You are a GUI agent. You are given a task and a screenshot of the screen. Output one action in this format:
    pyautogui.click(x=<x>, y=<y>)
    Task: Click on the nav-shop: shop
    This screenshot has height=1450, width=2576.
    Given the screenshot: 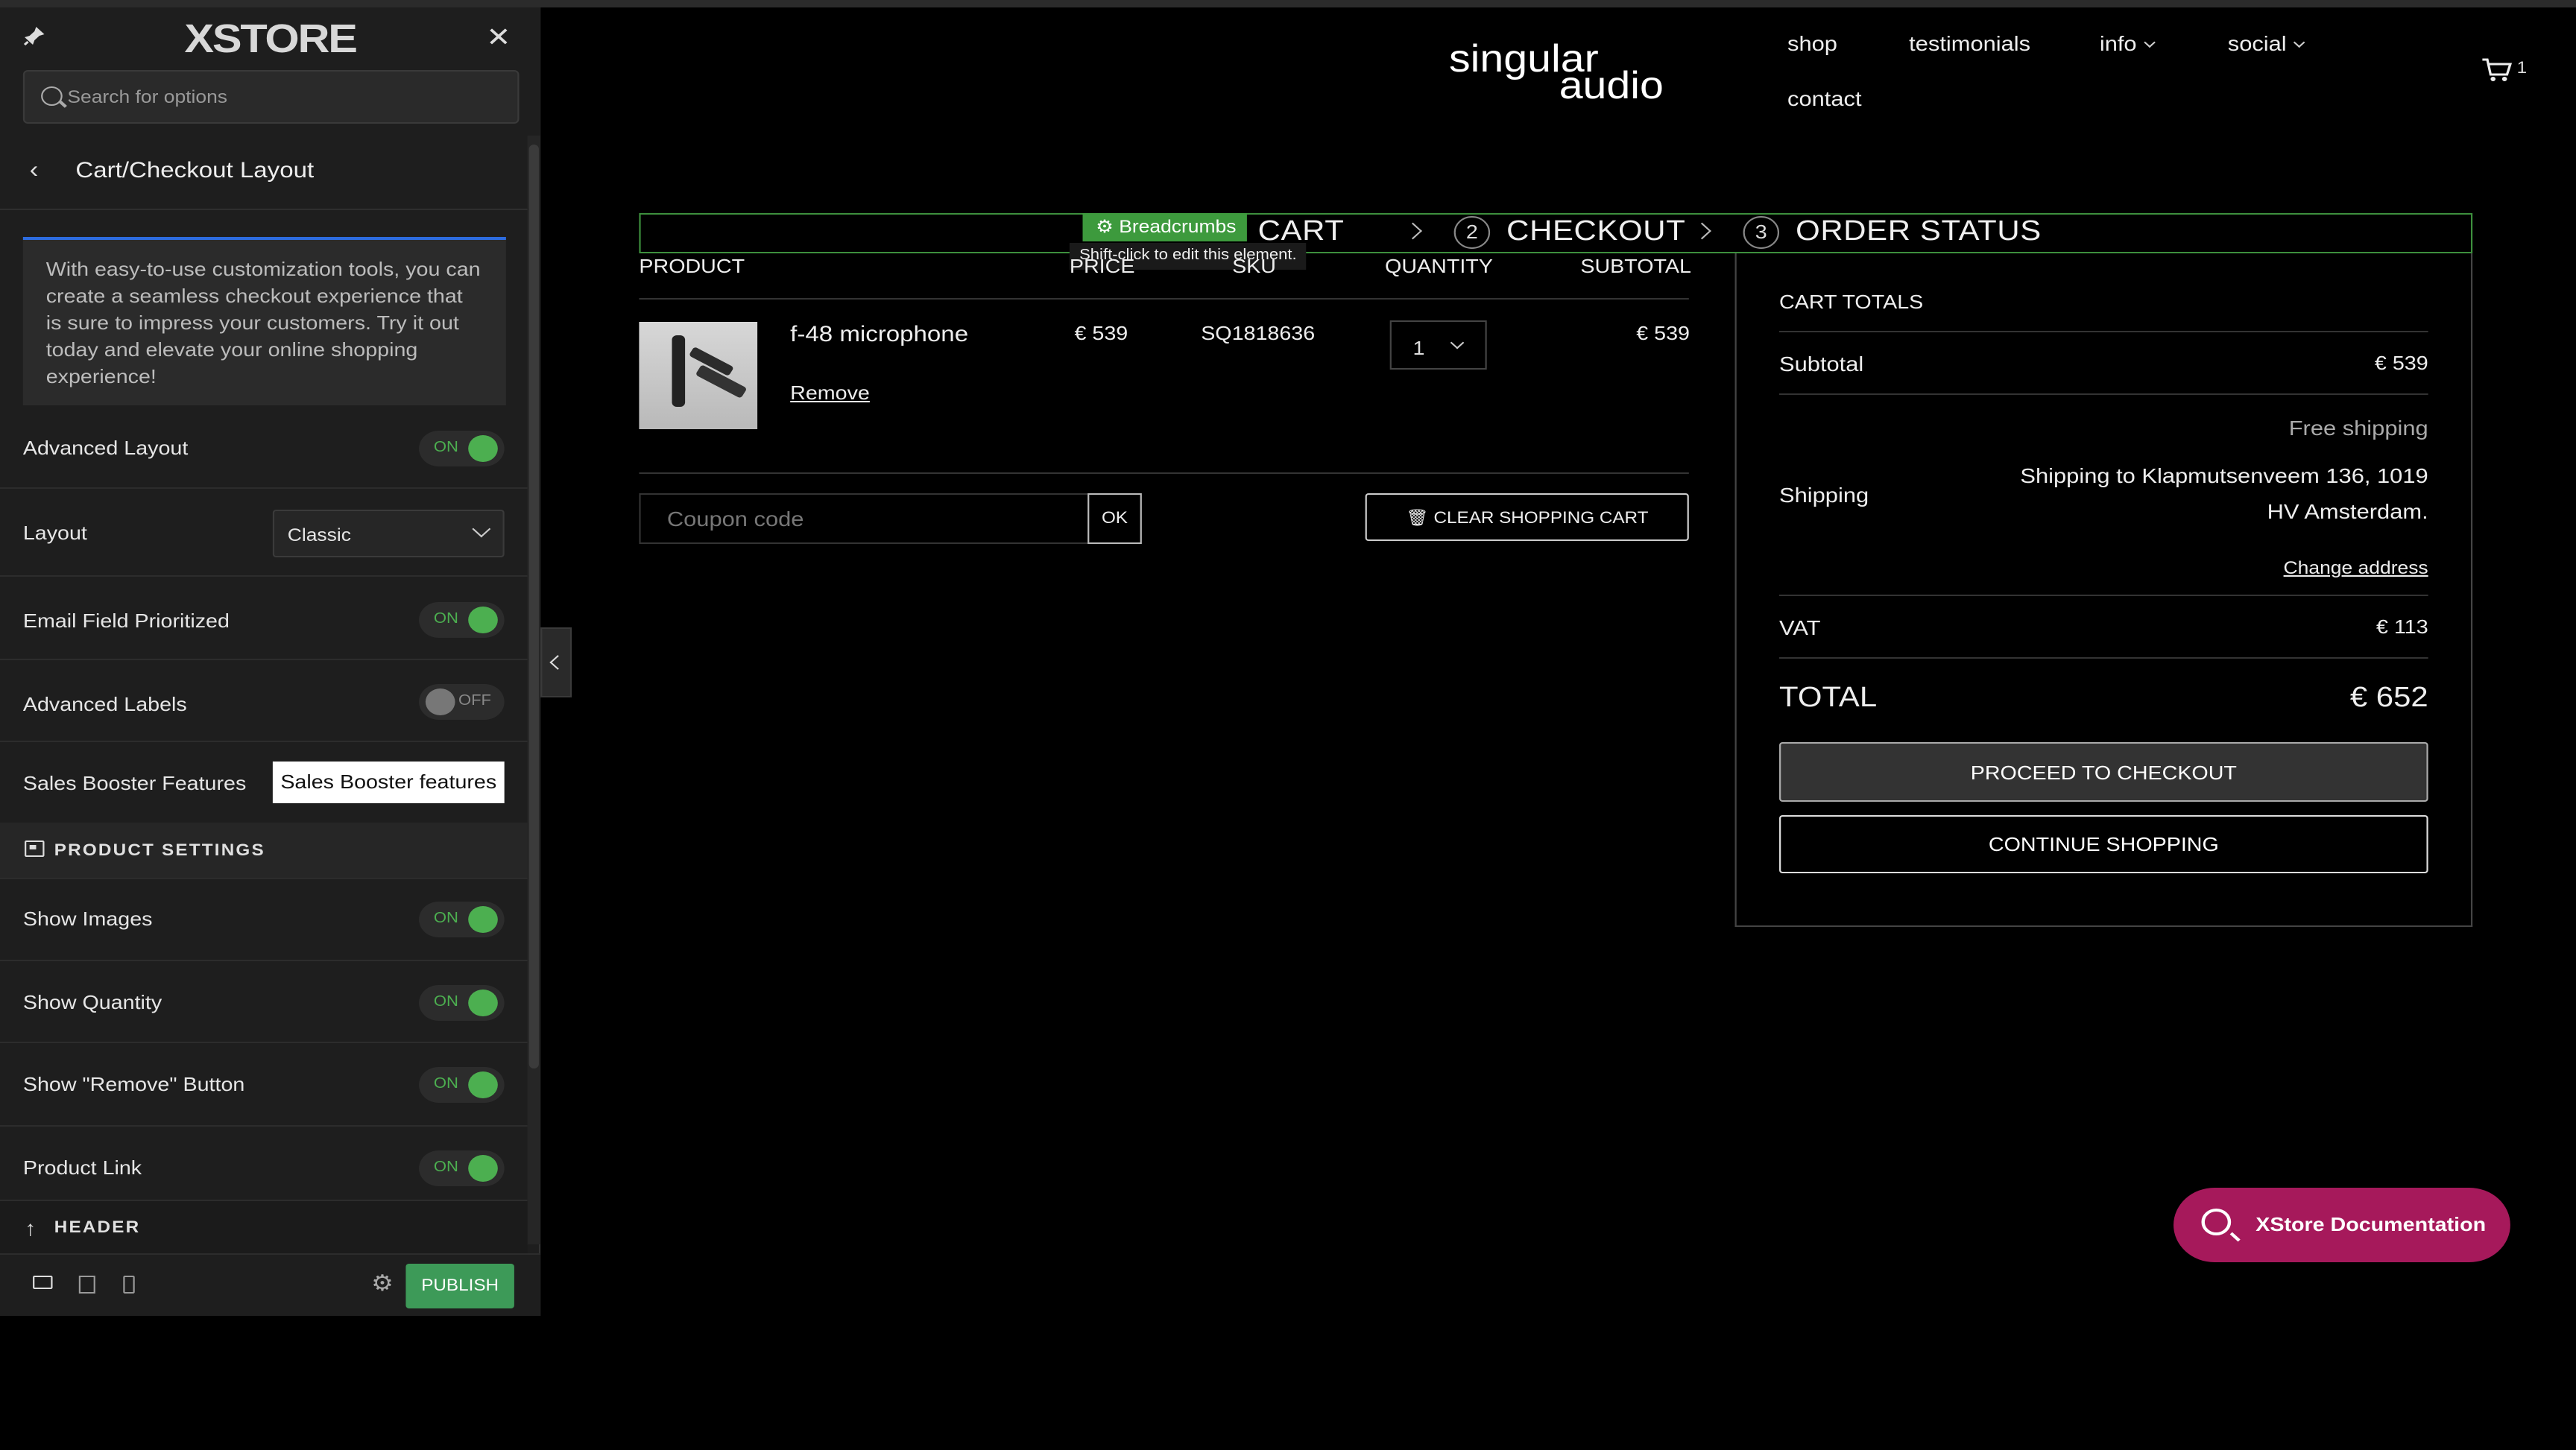 What is the action you would take?
    pyautogui.click(x=1812, y=43)
    